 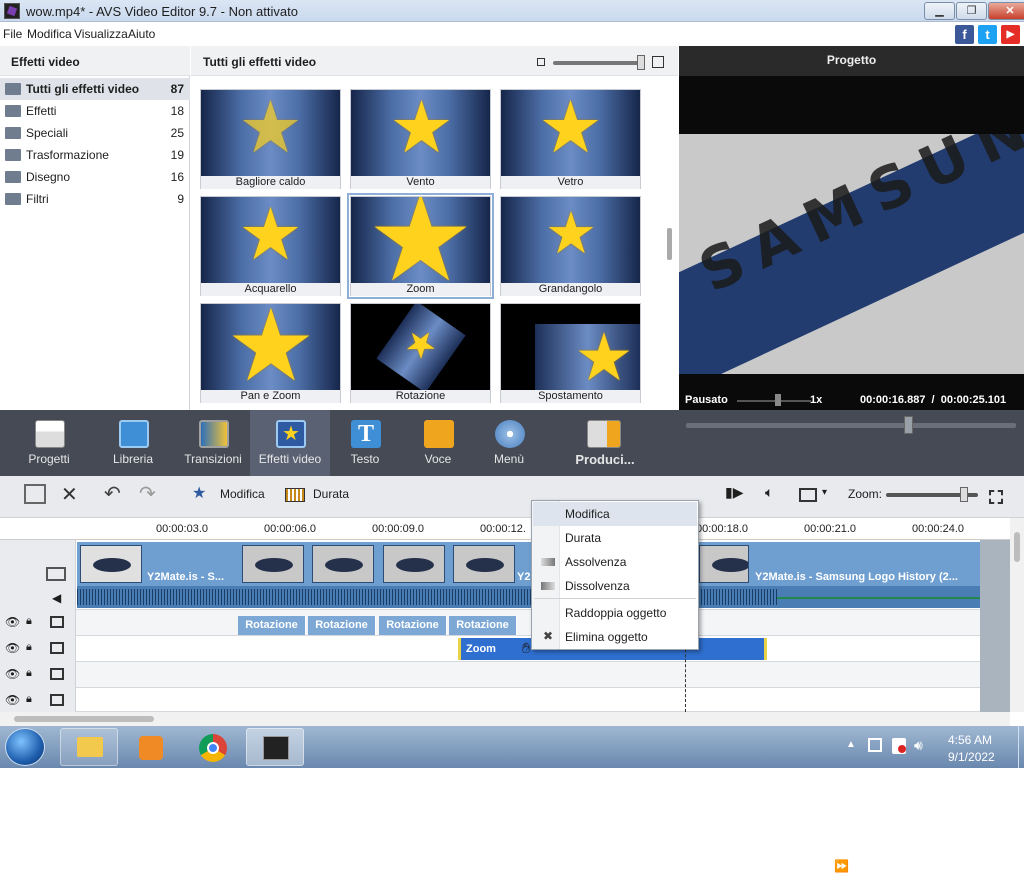 I want to click on context-item-raddoppia: Raddoppia oggetto, so click(x=615, y=613).